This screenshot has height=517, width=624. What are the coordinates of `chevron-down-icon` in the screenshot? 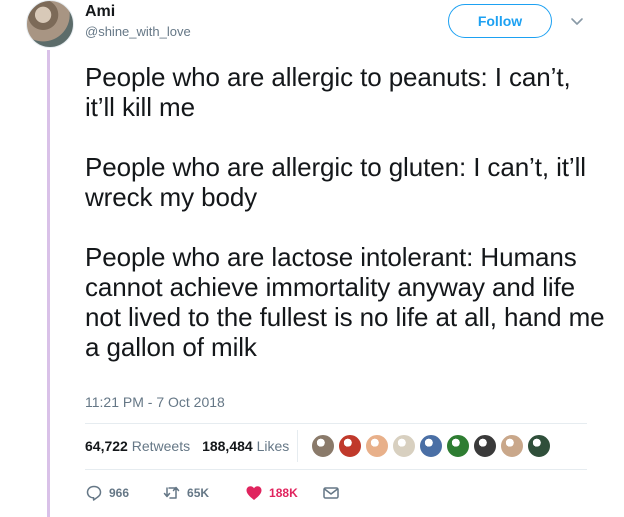 It's located at (577, 21).